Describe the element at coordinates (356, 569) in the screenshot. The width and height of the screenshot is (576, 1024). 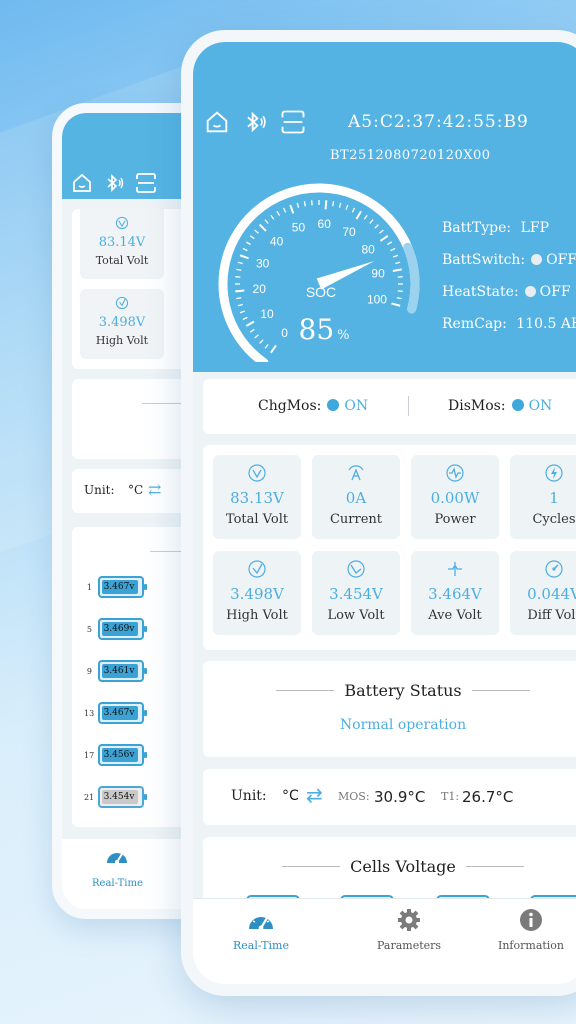
I see `low-volt-icon` at that location.